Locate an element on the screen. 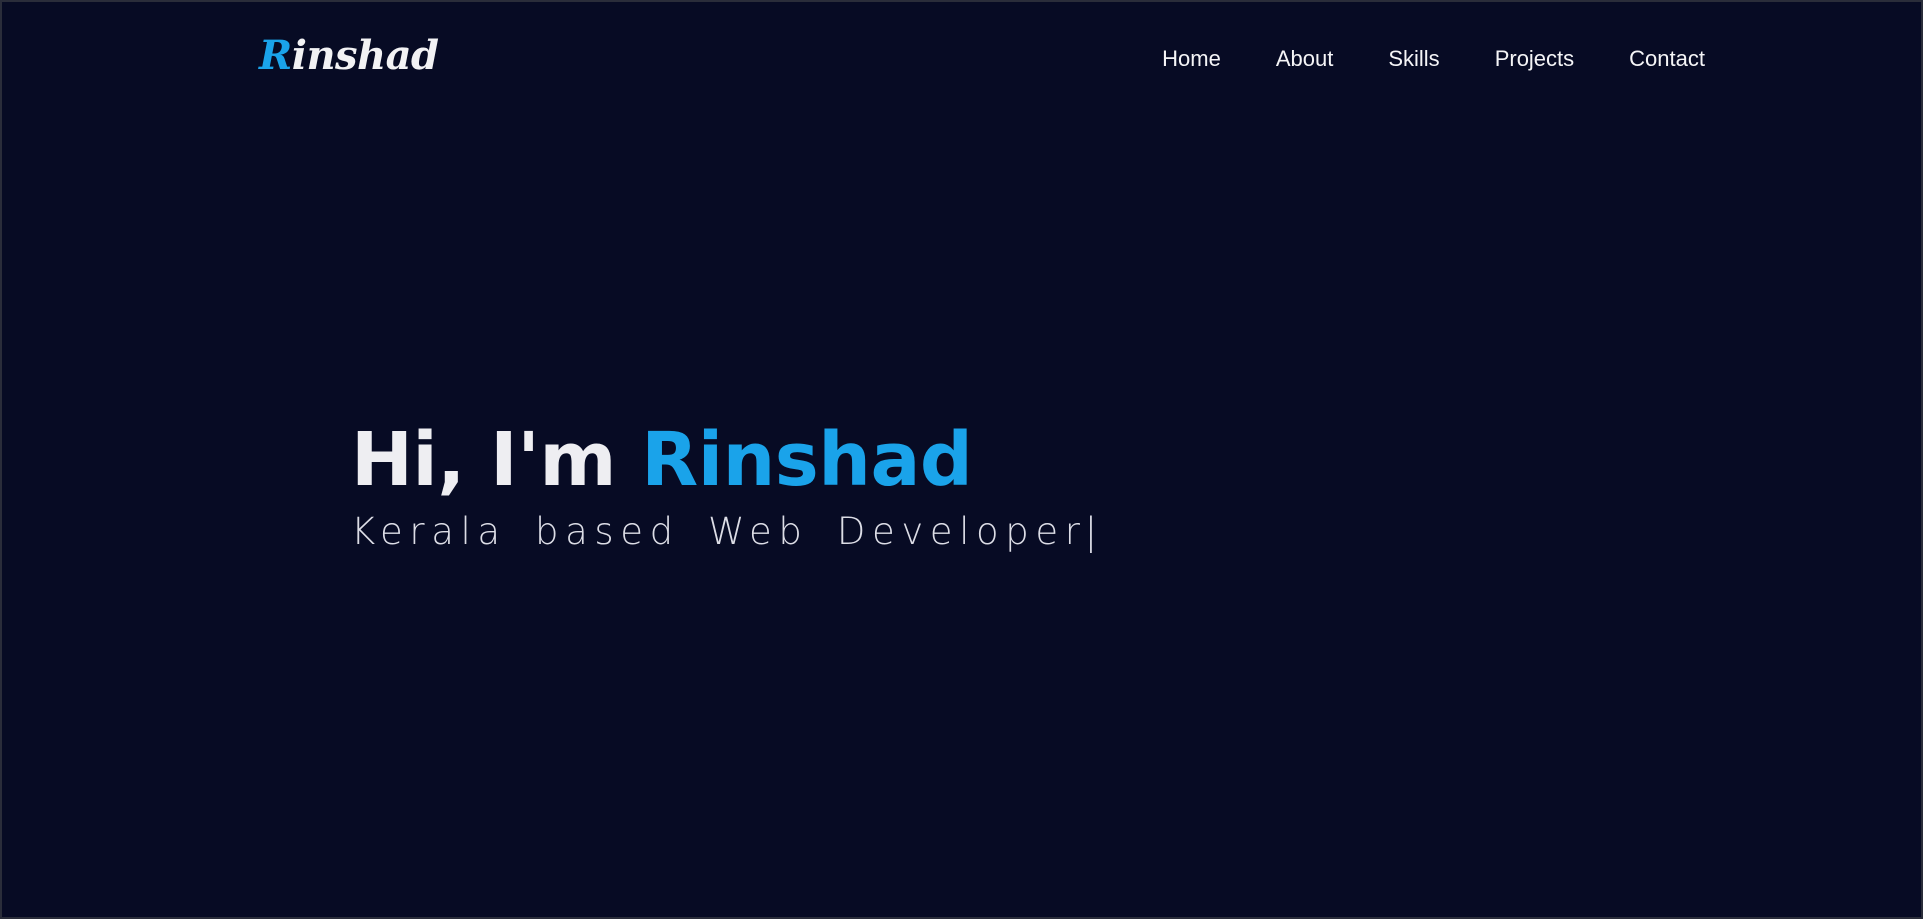 The image size is (1923, 919). hero-tagline: Kerala based Web Developer| is located at coordinates (724, 532).